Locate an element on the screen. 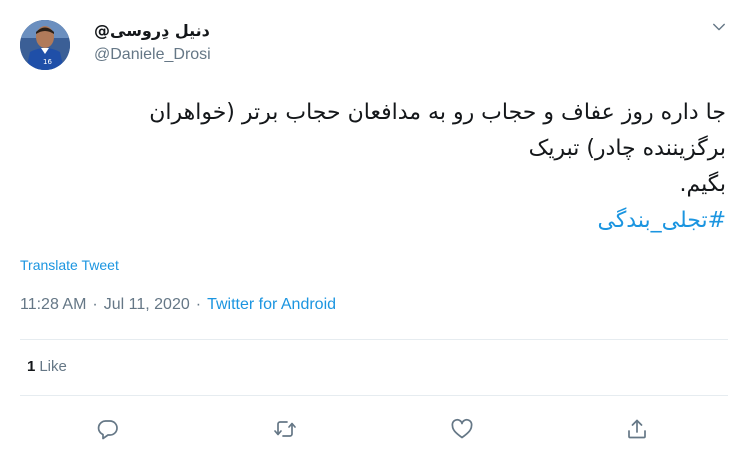  avatar-image: 16 is located at coordinates (45, 45).